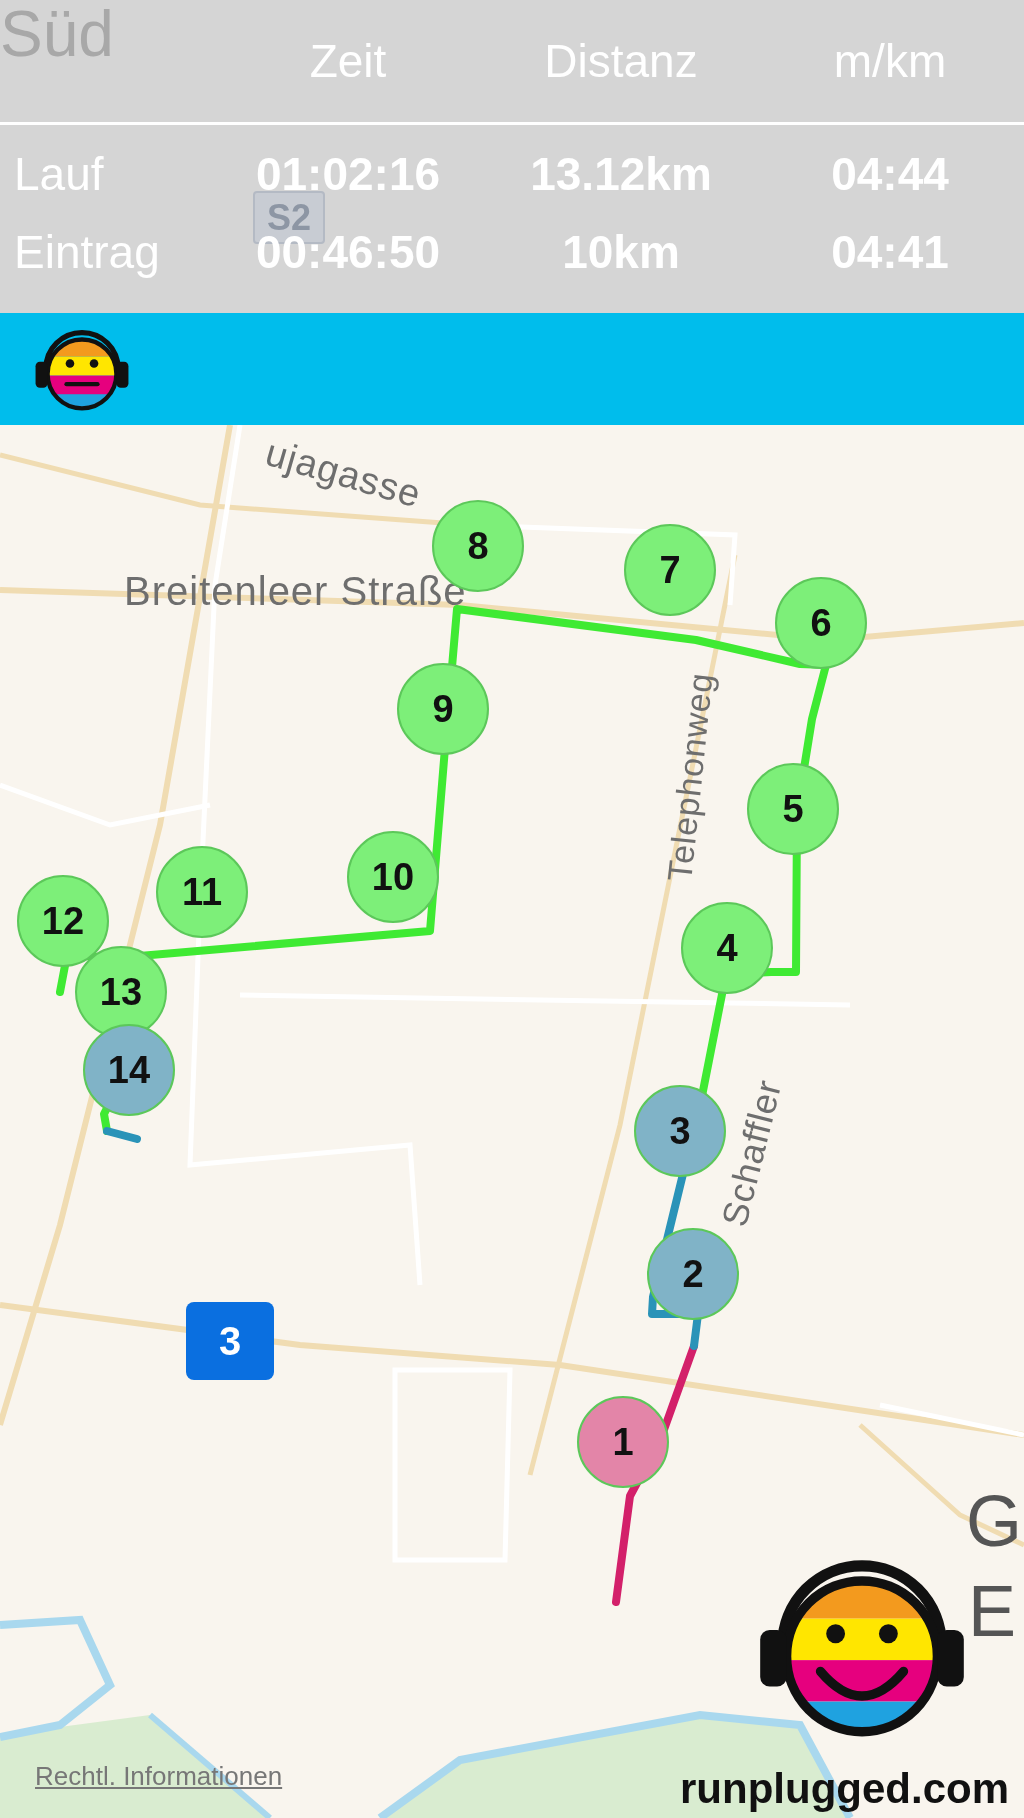  What do you see at coordinates (63, 921) in the screenshot?
I see `route-marker: 12` at bounding box center [63, 921].